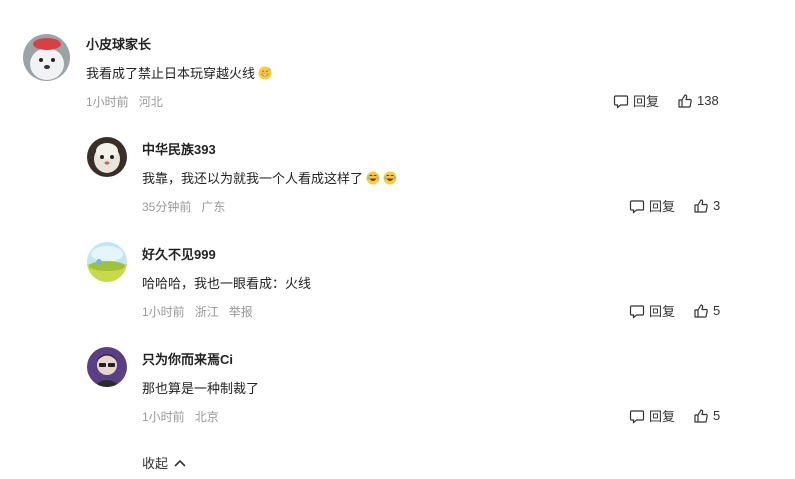 The width and height of the screenshot is (795, 479). Describe the element at coordinates (213, 207) in the screenshot. I see `comment-location: 广东` at that location.